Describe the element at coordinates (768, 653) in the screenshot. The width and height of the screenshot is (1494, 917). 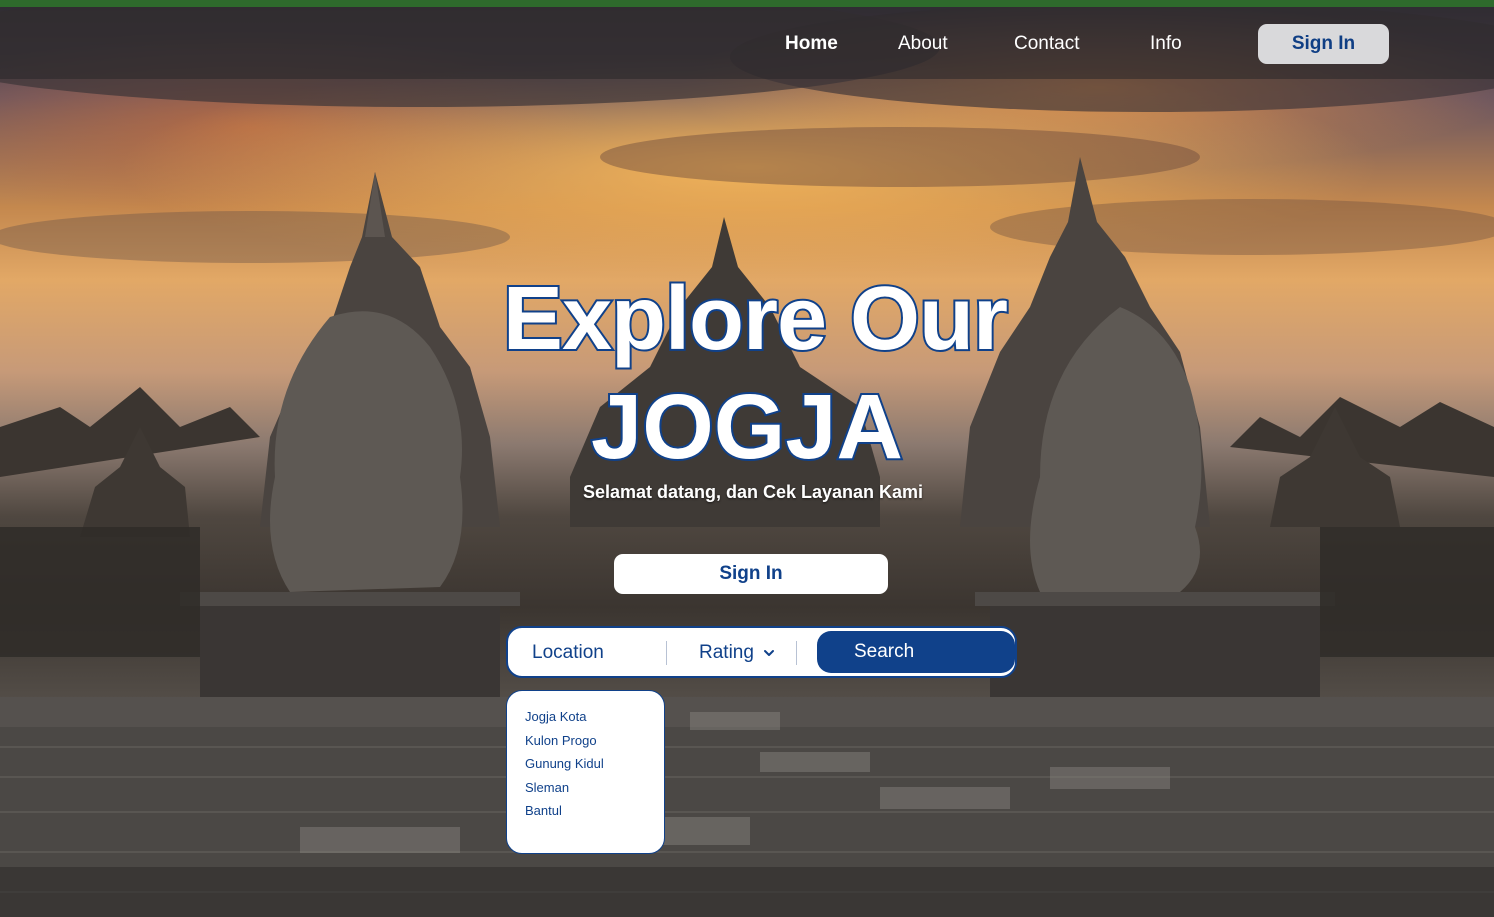
I see `chevron-down-icon` at that location.